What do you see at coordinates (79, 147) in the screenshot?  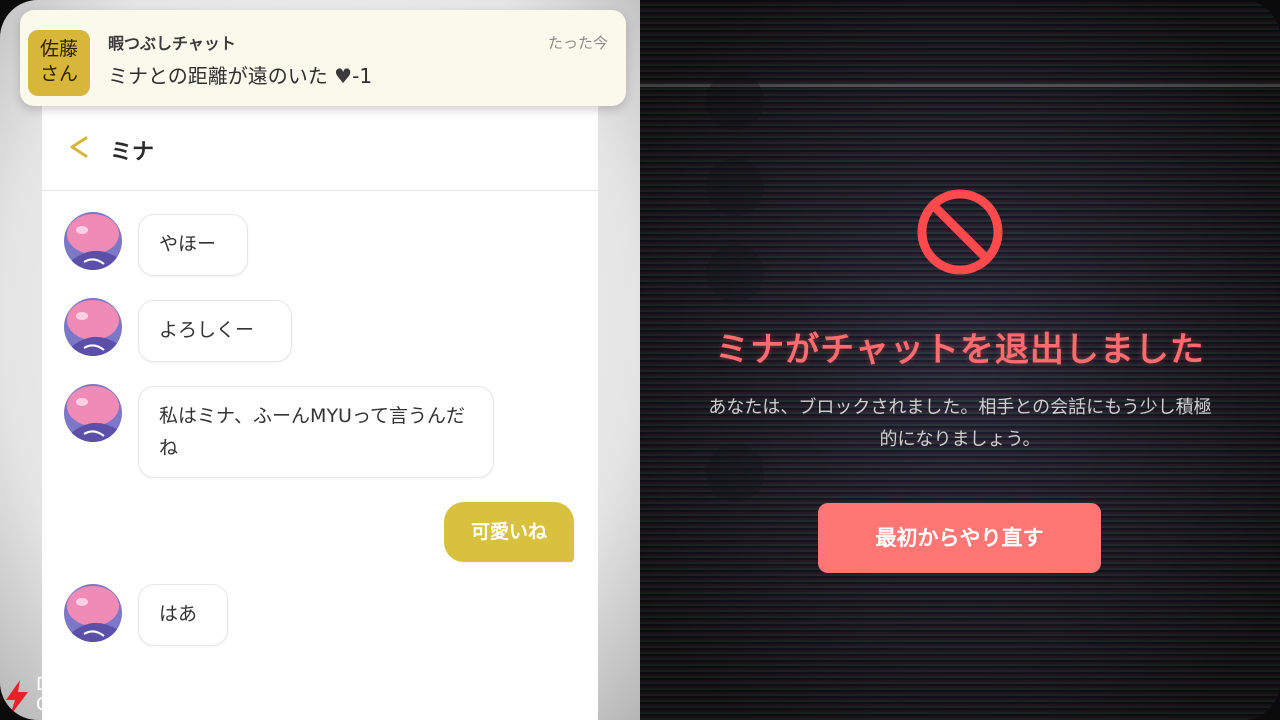 I see `chevron-left-icon` at bounding box center [79, 147].